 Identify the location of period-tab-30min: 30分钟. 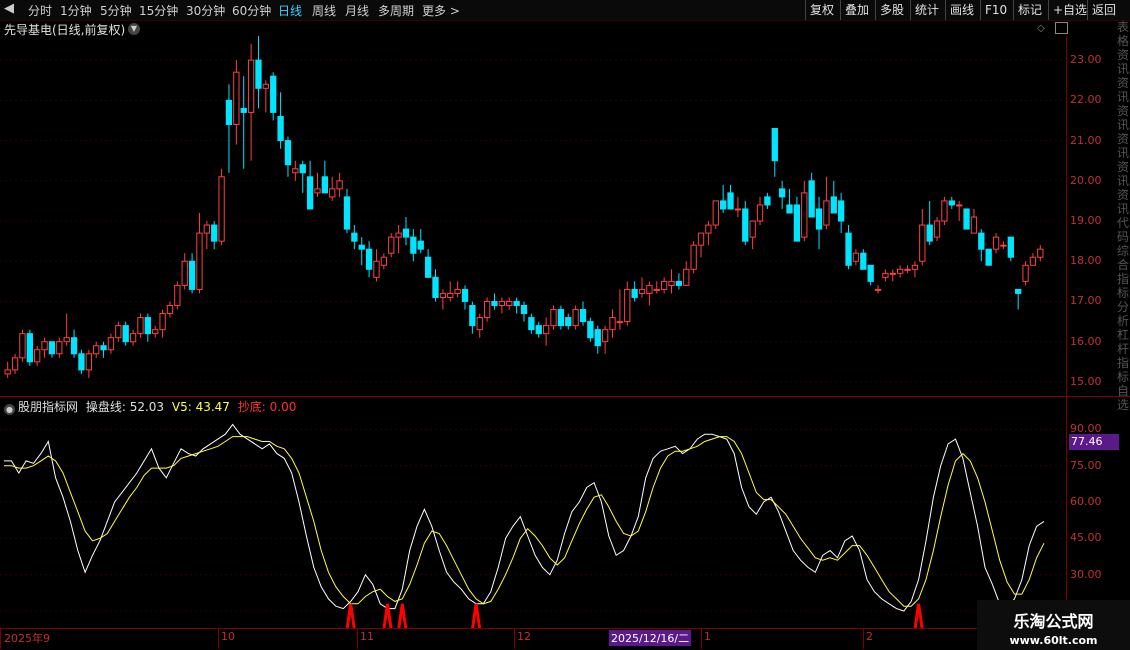
(205, 10).